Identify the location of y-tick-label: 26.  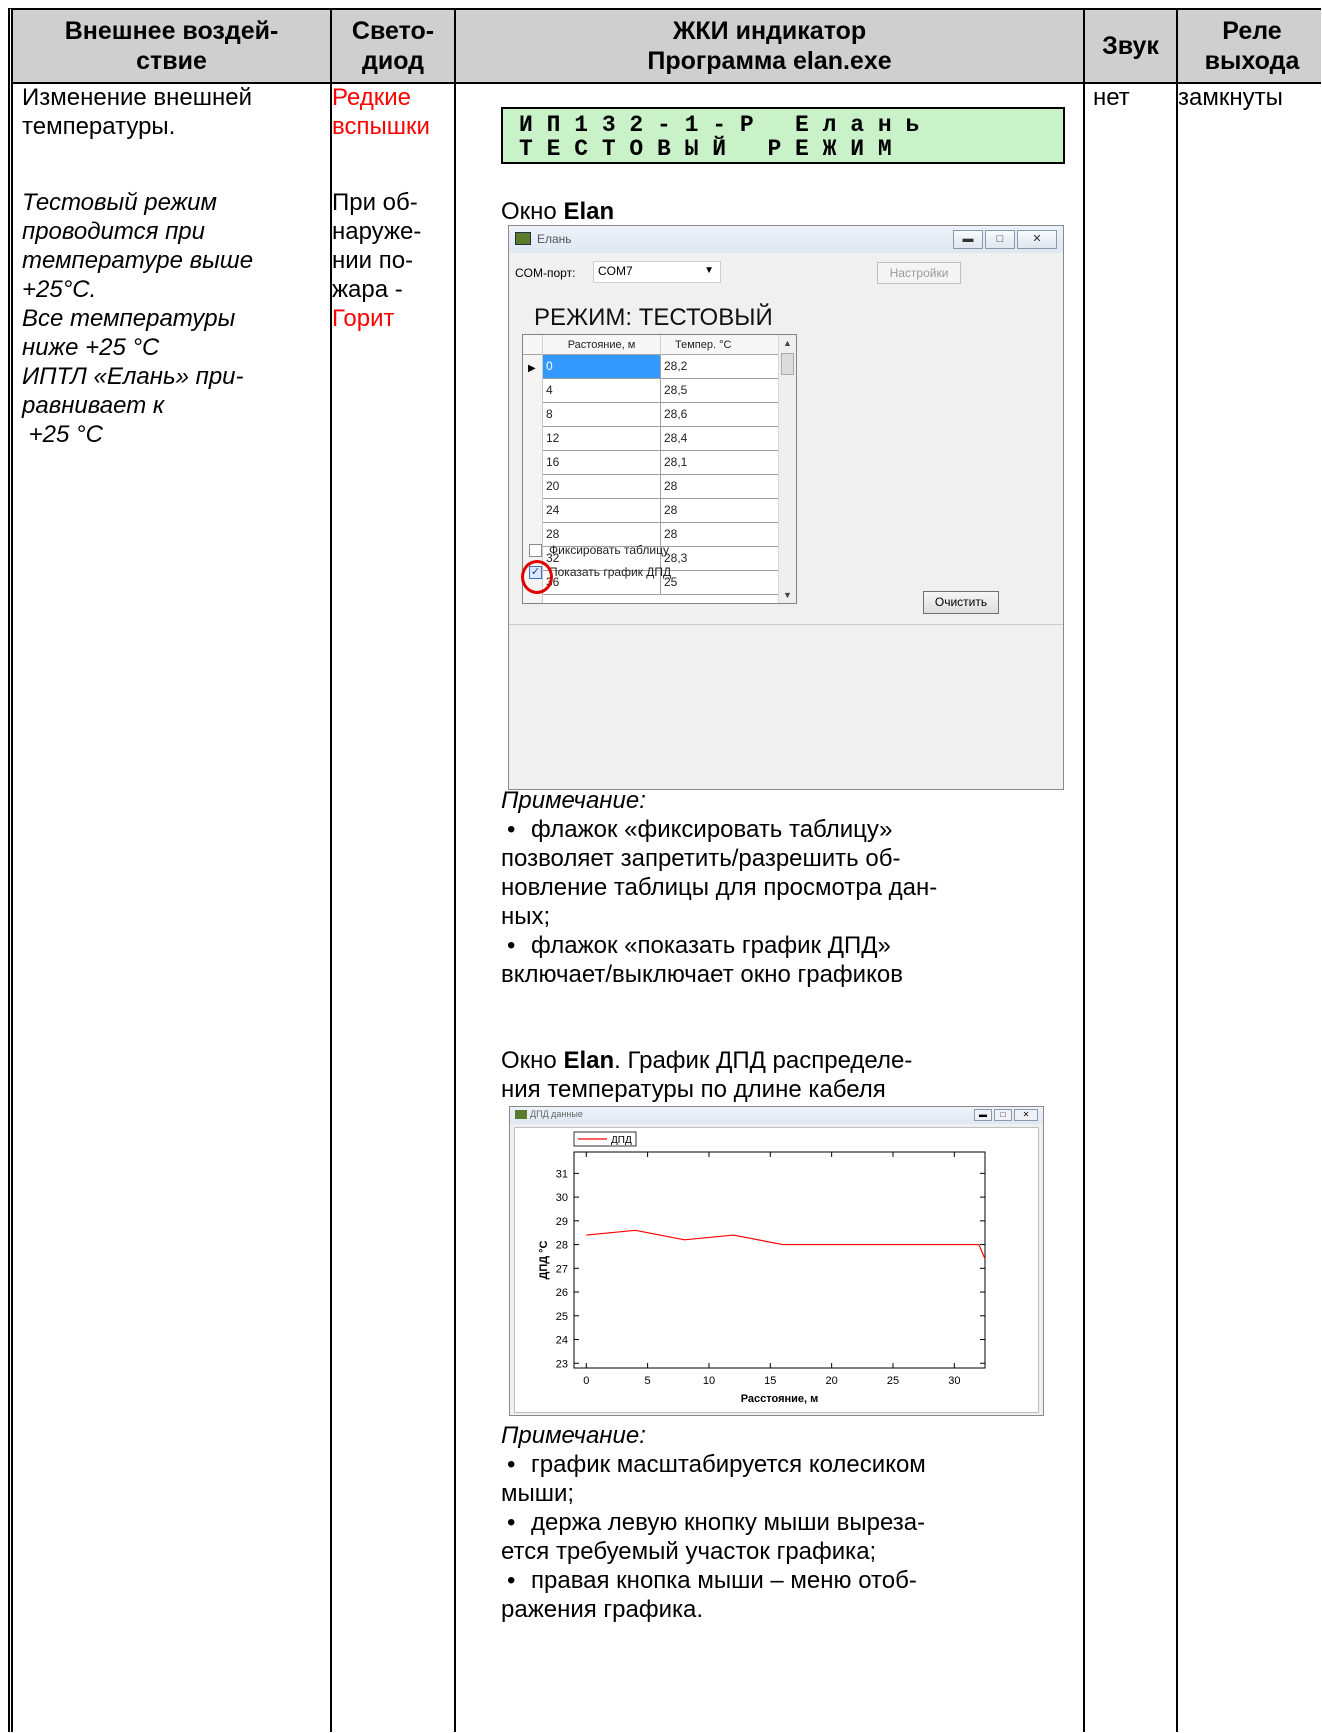
(562, 1293).